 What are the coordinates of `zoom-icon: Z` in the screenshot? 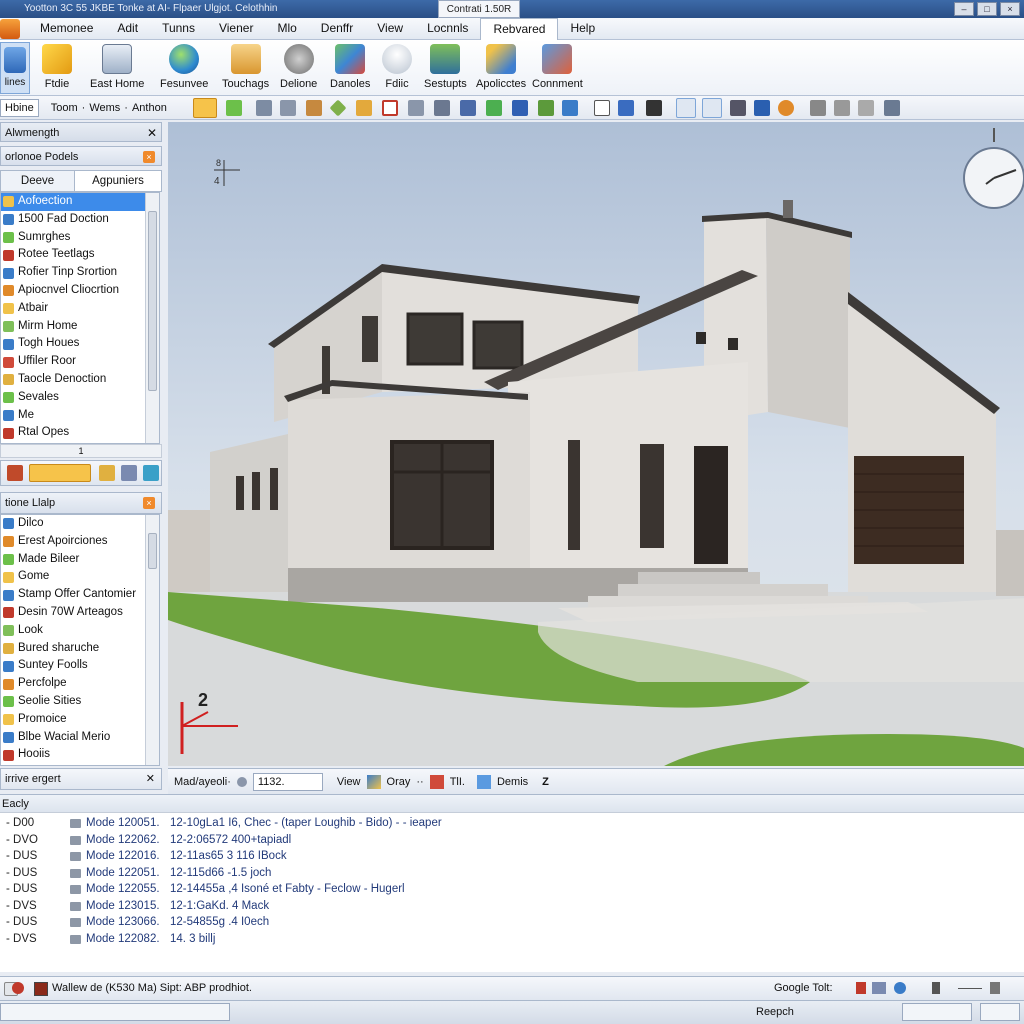 It's located at (545, 782).